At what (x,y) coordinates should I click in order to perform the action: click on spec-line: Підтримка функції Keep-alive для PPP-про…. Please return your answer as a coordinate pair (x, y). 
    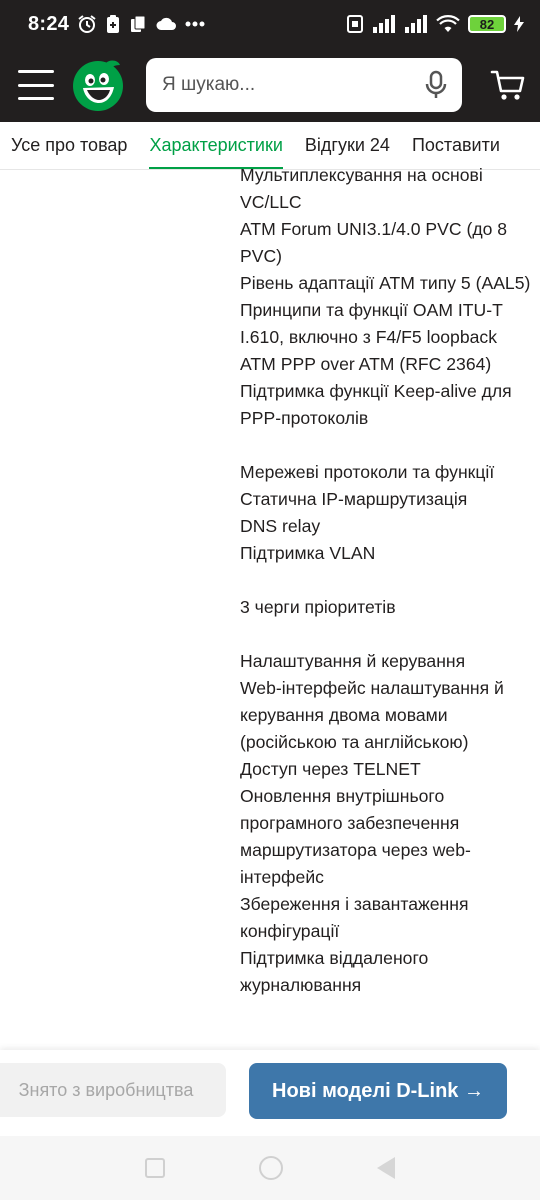
    Looking at the image, I should click on (376, 404).